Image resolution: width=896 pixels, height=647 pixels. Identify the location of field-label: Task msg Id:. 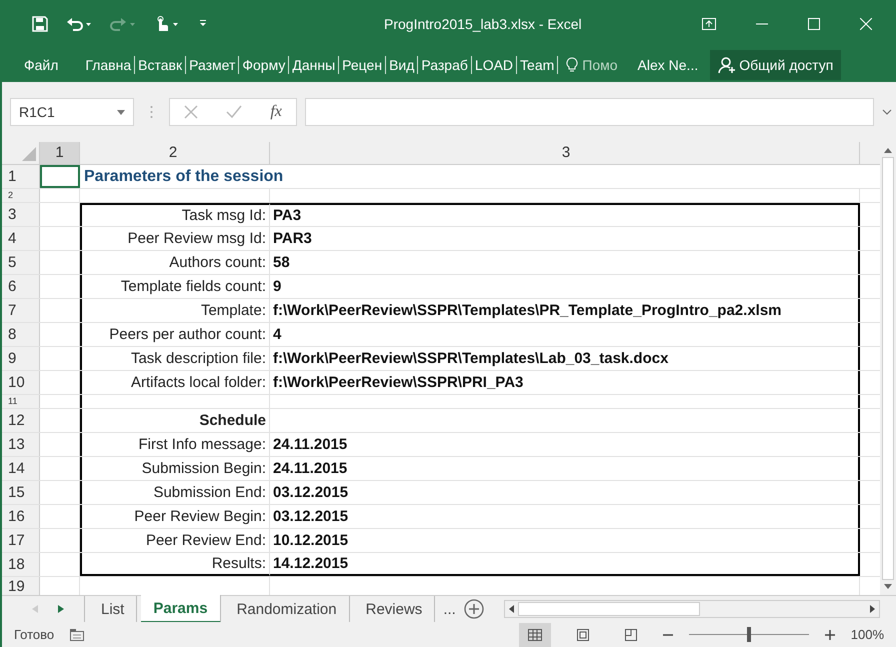
(224, 215).